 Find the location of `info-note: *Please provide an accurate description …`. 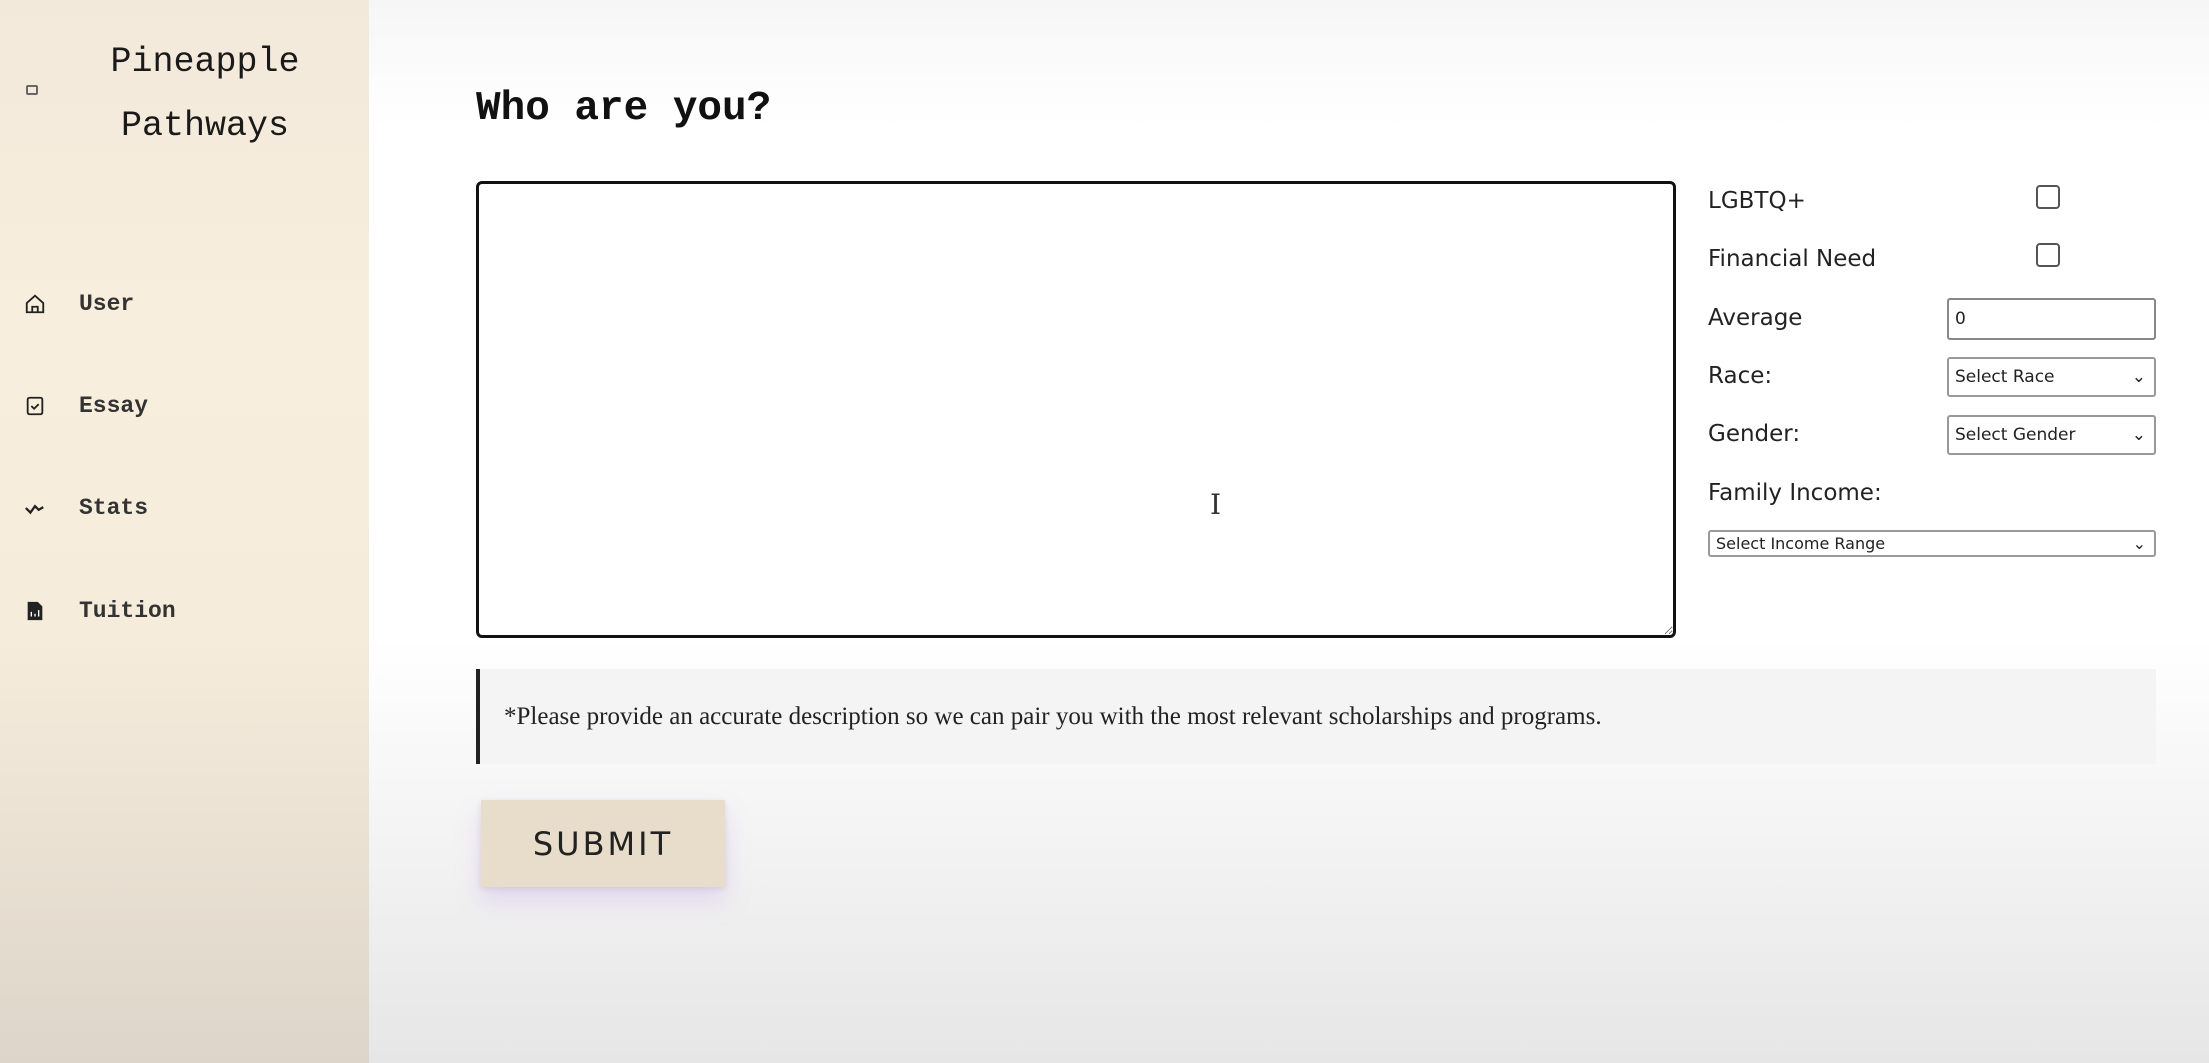

info-note: *Please provide an accurate description … is located at coordinates (1316, 716).